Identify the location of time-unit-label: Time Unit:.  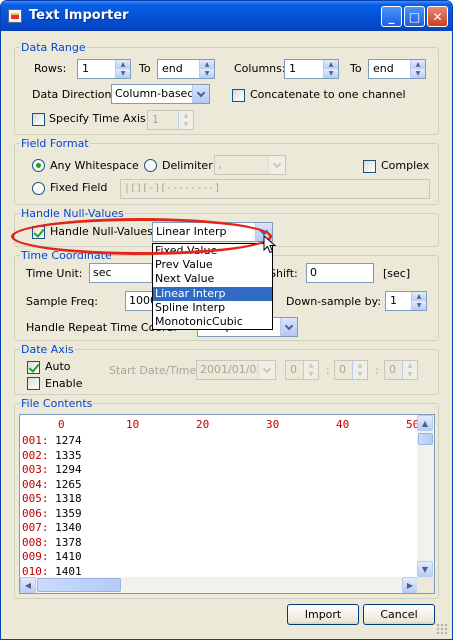
(54, 273).